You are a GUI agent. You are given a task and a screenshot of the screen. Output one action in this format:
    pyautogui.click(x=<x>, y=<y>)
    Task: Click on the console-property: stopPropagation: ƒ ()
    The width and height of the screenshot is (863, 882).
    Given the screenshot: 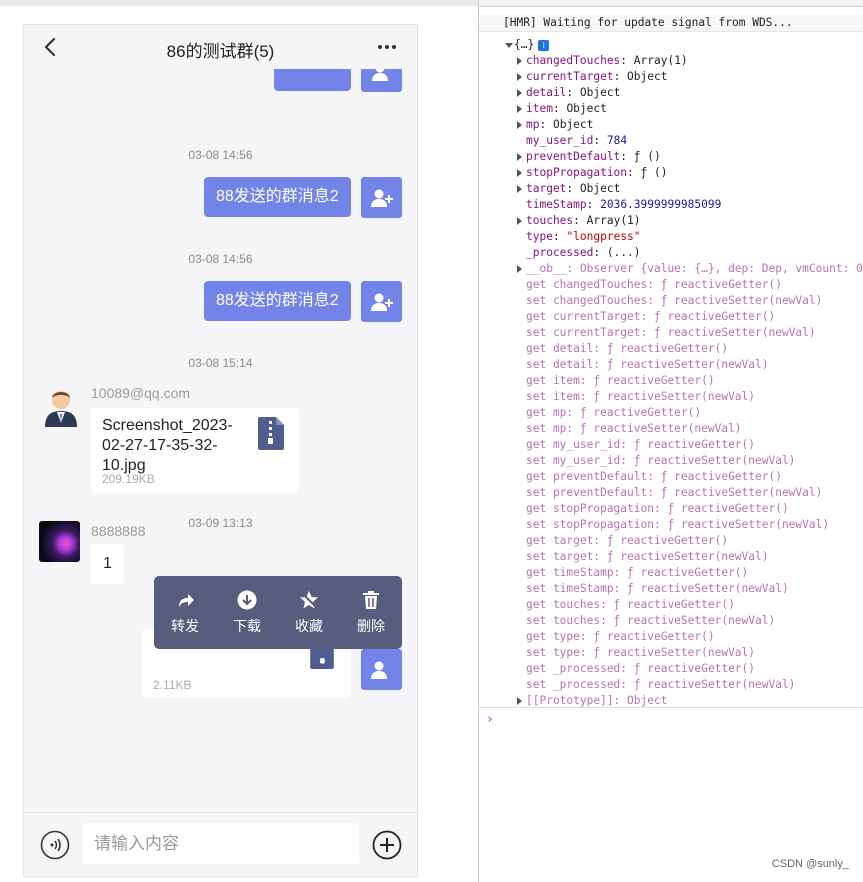 What is the action you would take?
    pyautogui.click(x=671, y=173)
    